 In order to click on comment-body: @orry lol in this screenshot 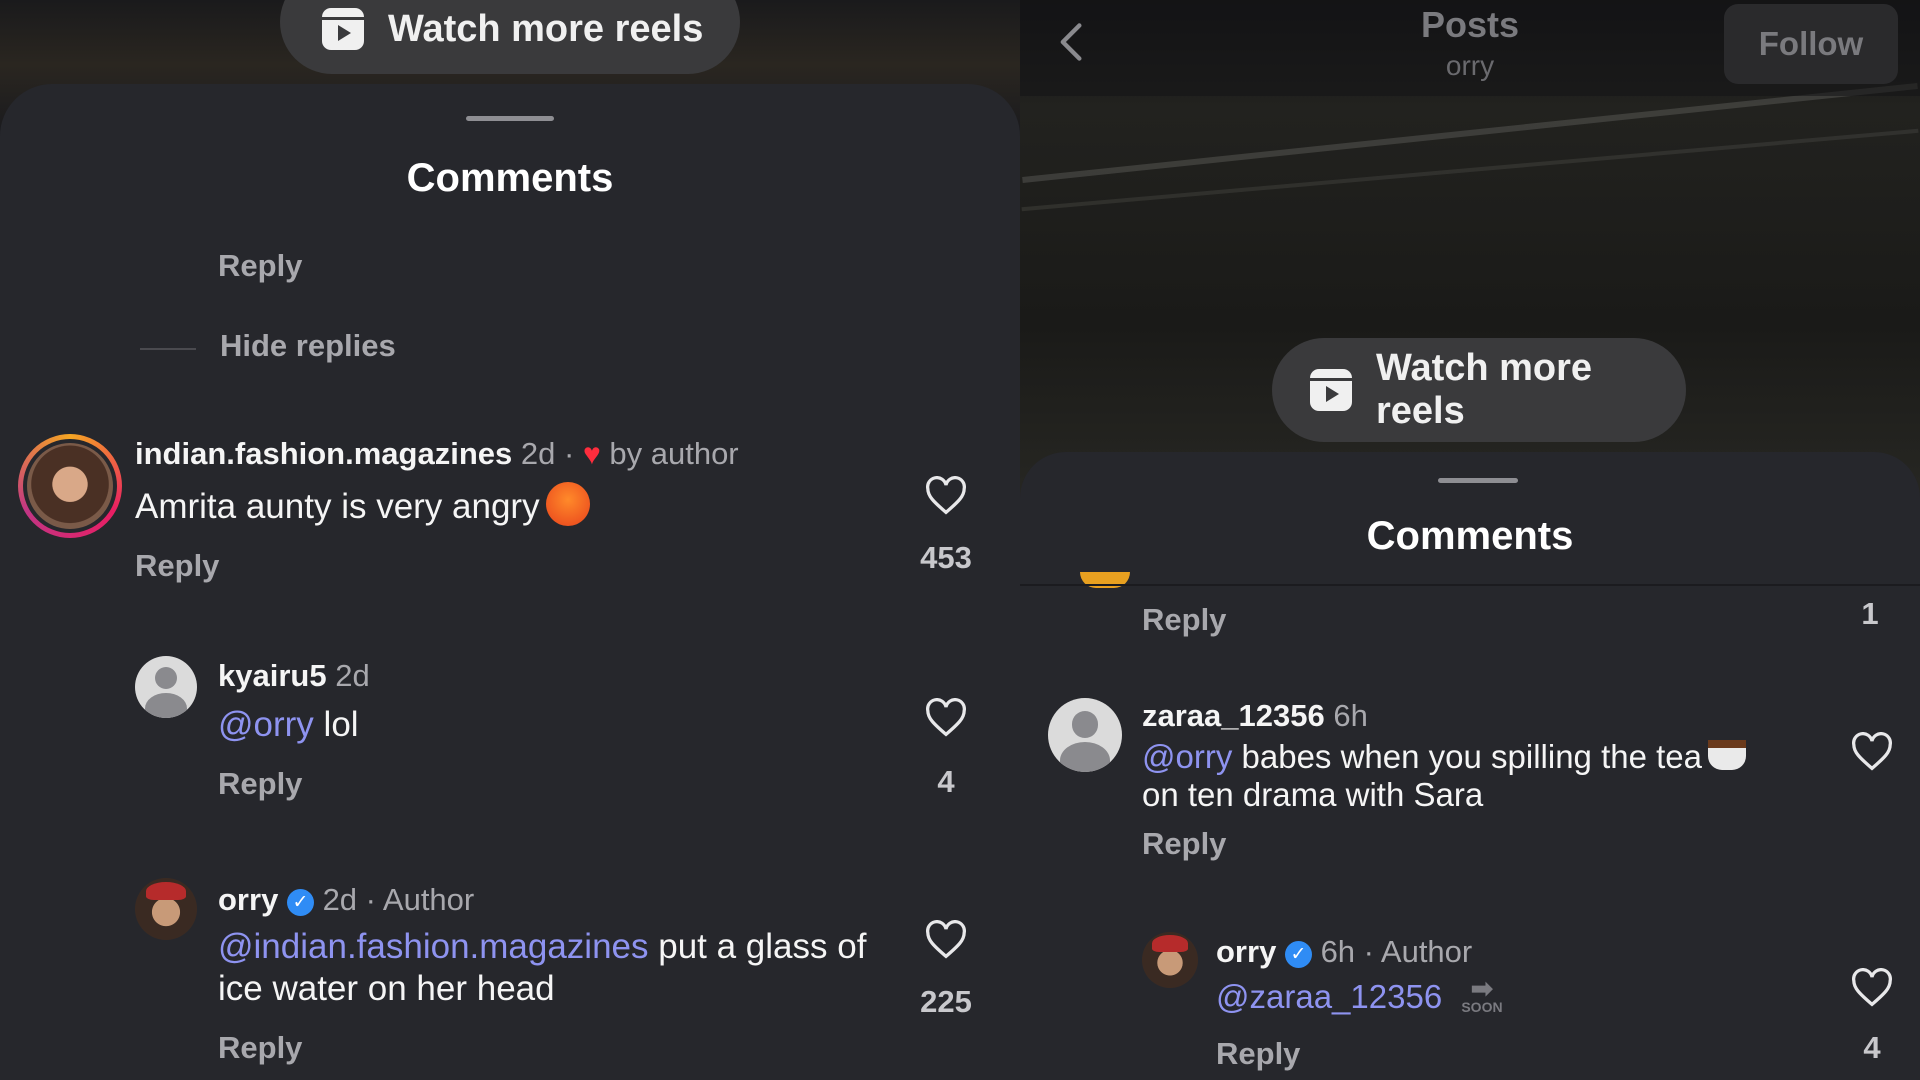, I will do `click(288, 725)`.